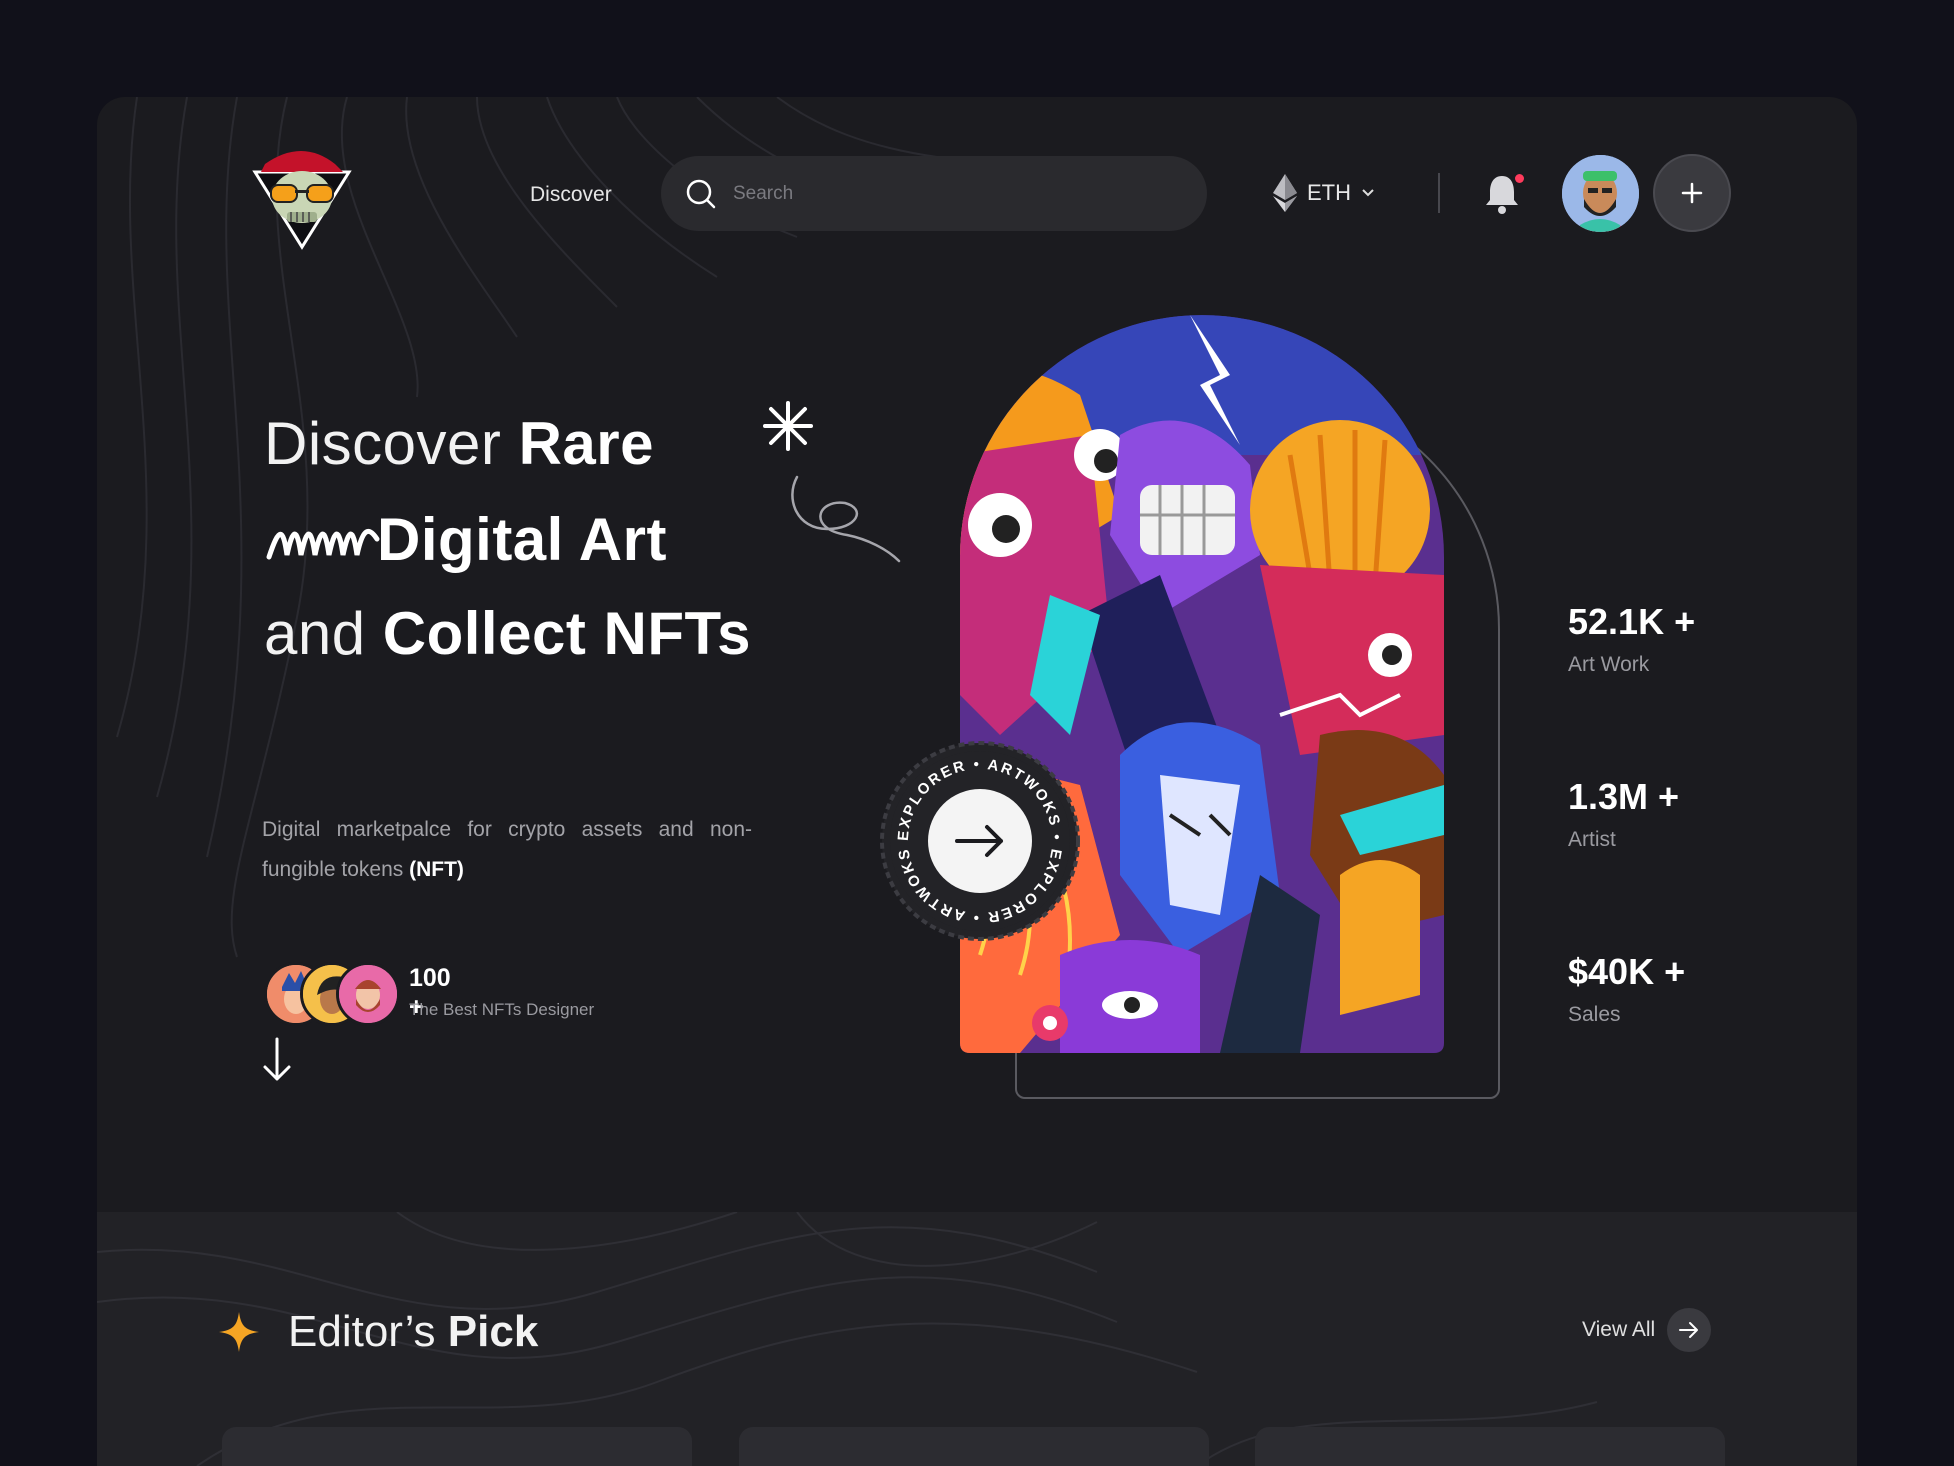  I want to click on arrow-right-icon, so click(1689, 1330).